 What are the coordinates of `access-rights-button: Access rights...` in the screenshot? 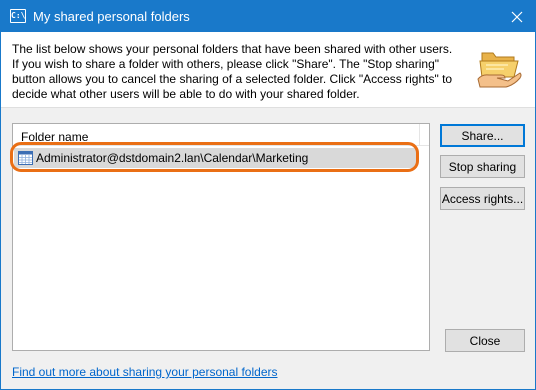 It's located at (482, 198).